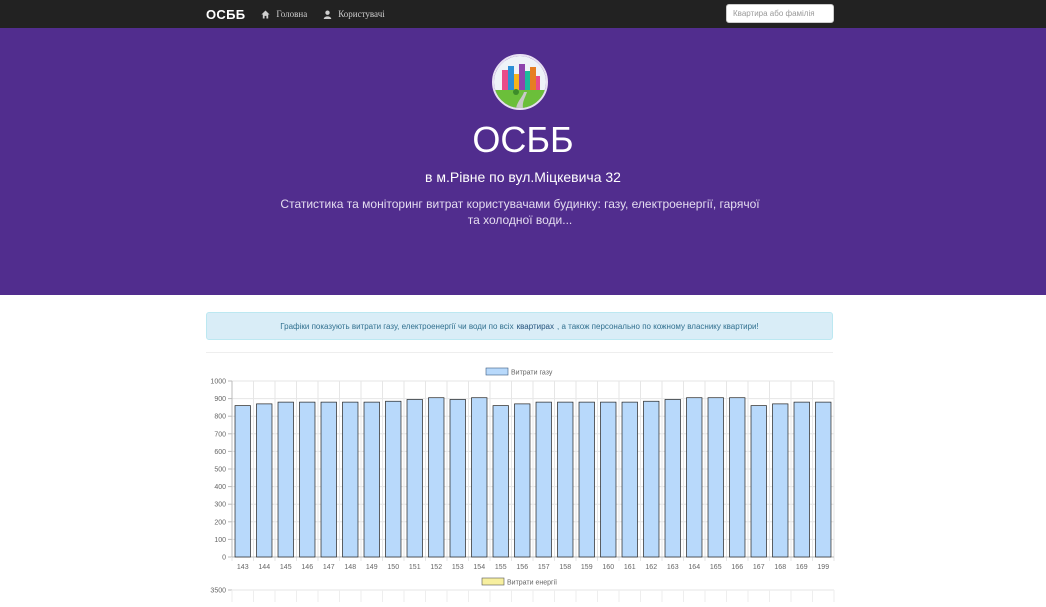 Image resolution: width=1046 pixels, height=607 pixels. I want to click on nav-home-link: Головна, so click(284, 14).